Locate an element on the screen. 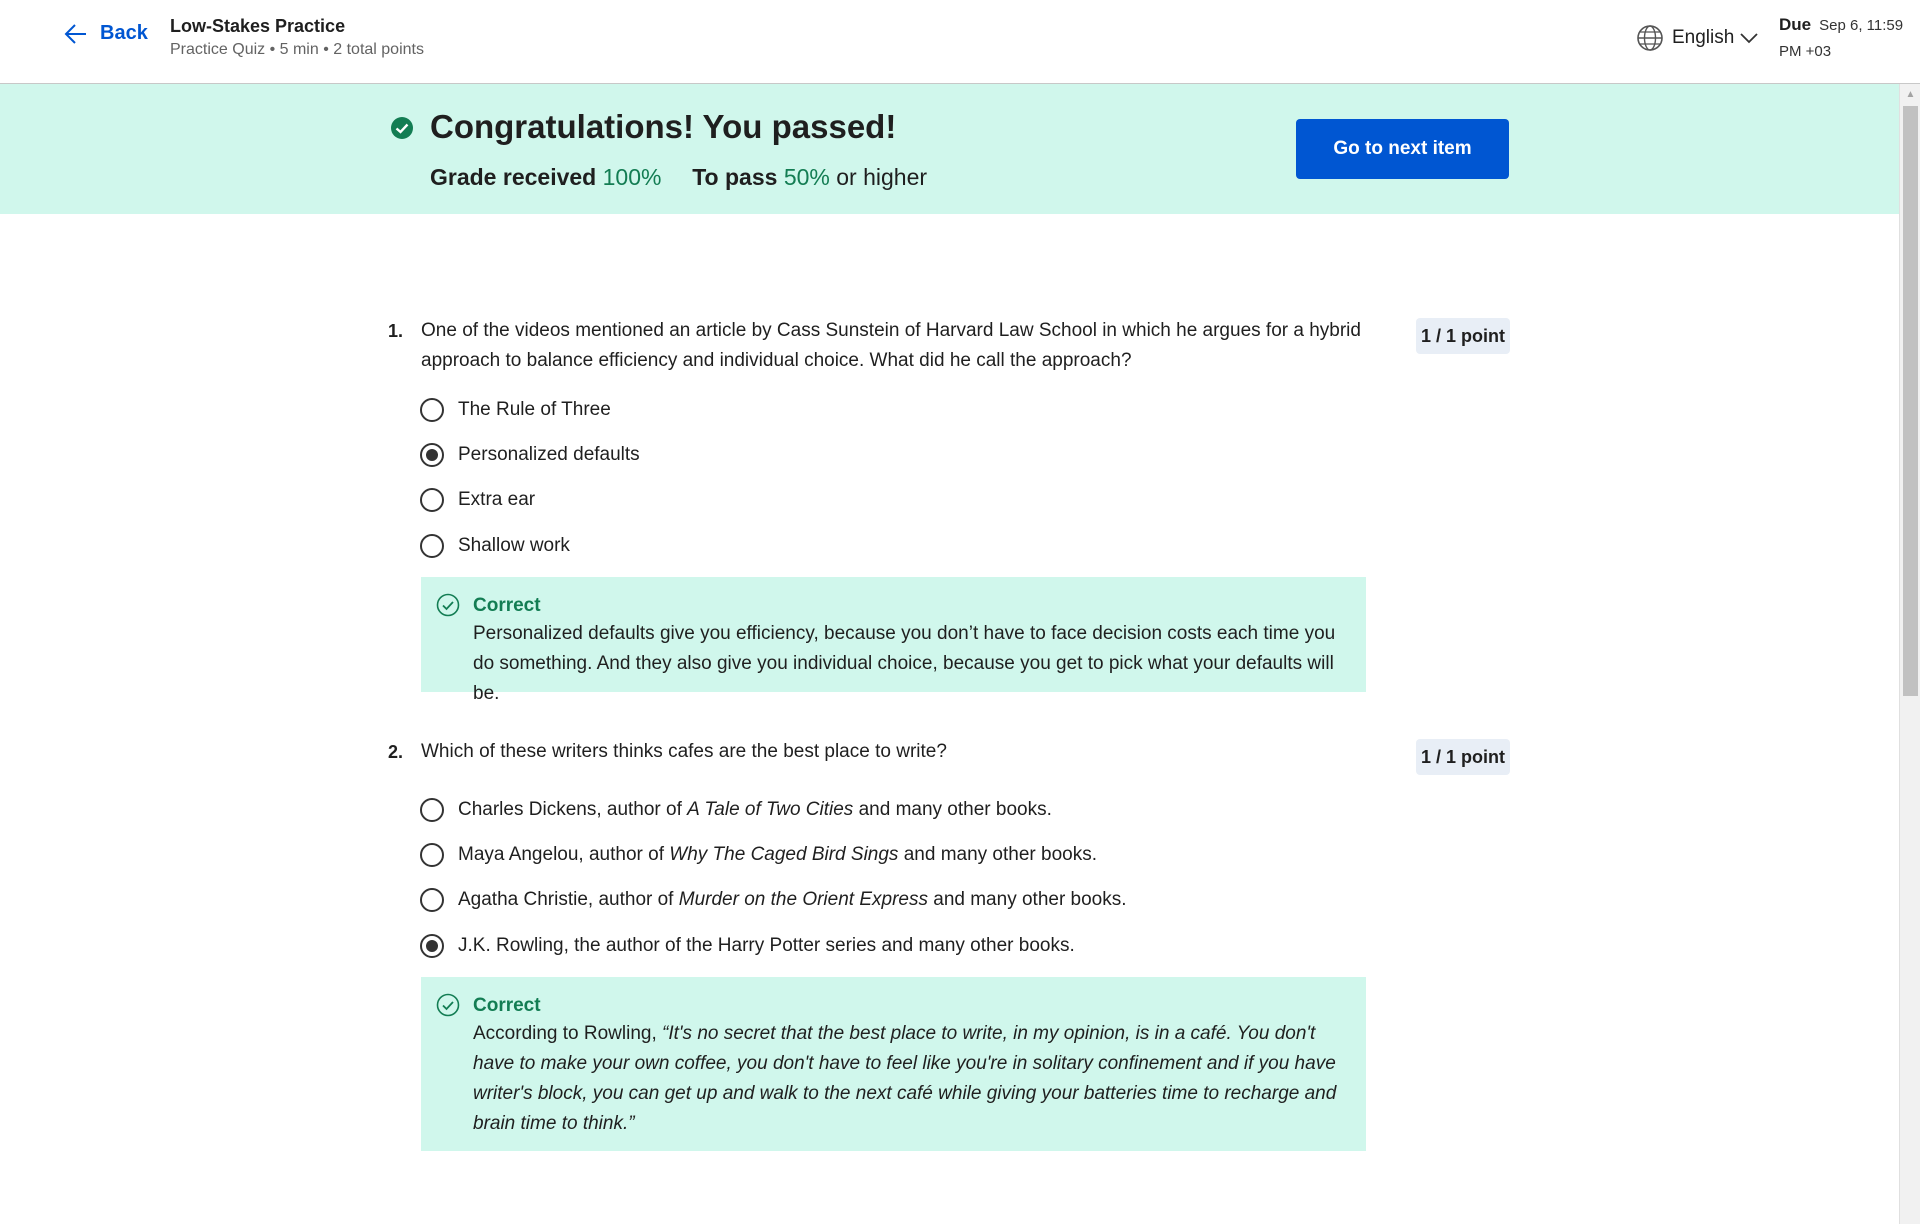 The height and width of the screenshot is (1224, 1920). answer-option: Extra ear is located at coordinates (477, 500).